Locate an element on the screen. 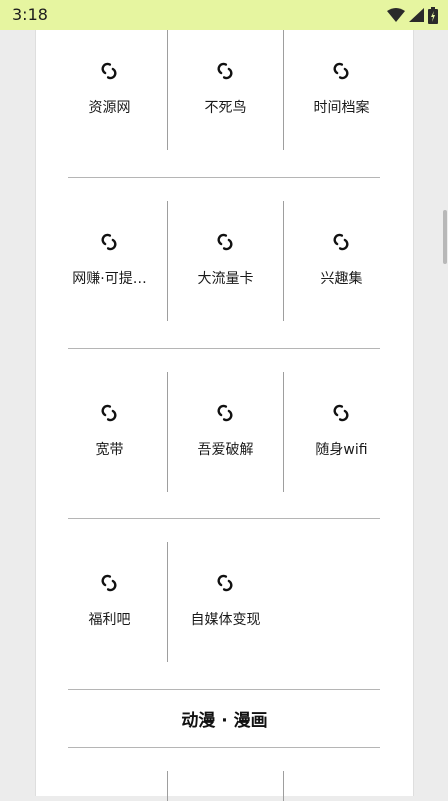 The width and height of the screenshot is (448, 801). grid-item-shijian-dangan: 时间档案 is located at coordinates (341, 90).